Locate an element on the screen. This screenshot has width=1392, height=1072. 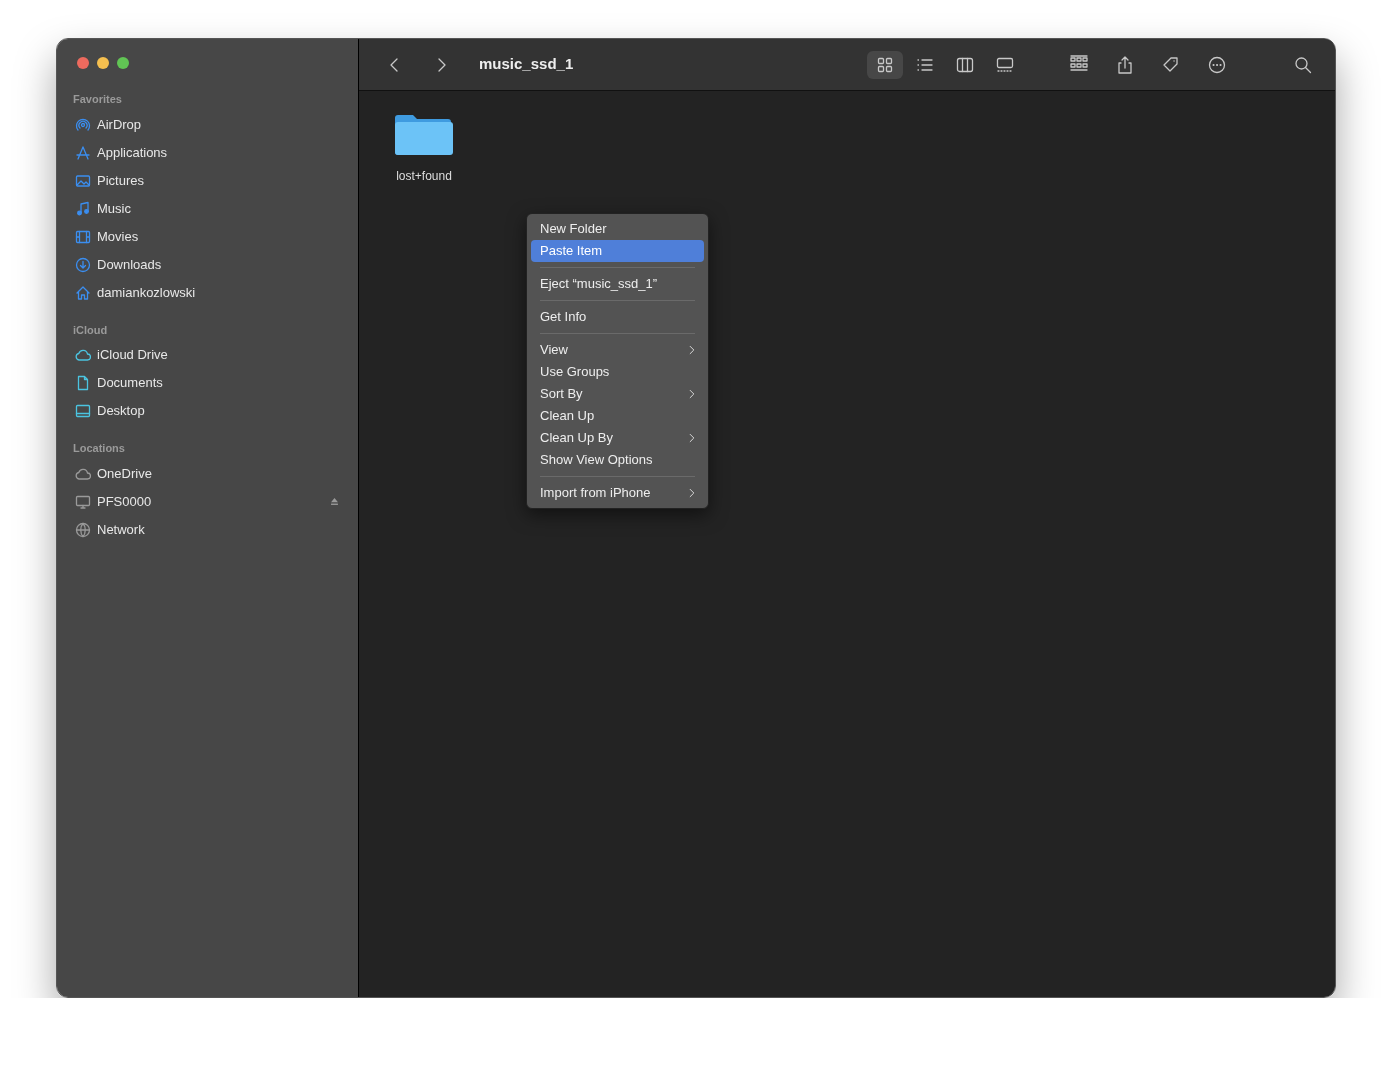
close-button is located at coordinates (83, 63).